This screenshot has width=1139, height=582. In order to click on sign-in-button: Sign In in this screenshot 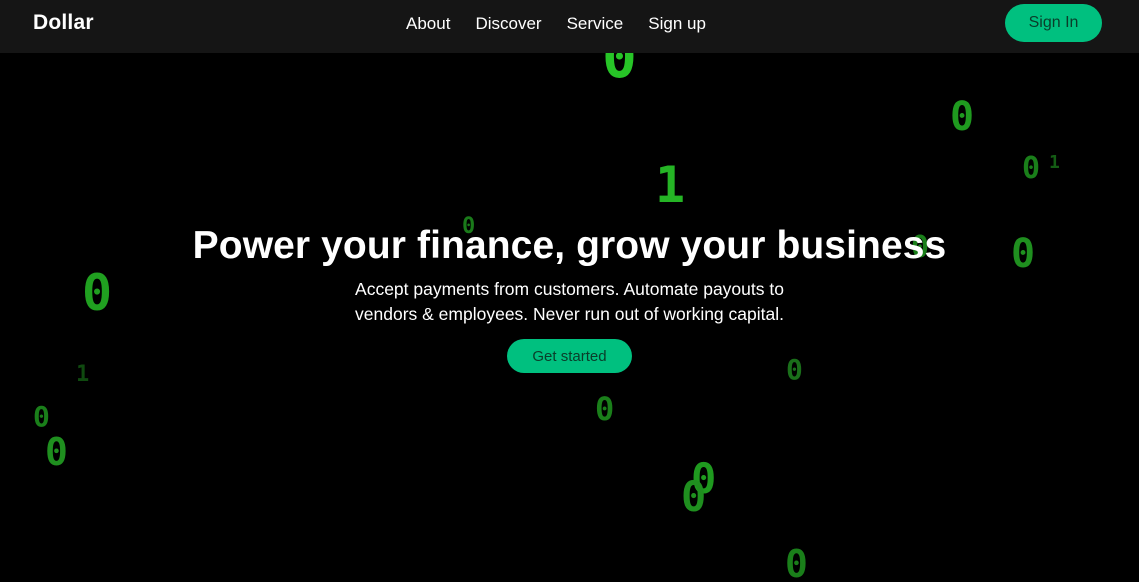, I will do `click(1053, 23)`.